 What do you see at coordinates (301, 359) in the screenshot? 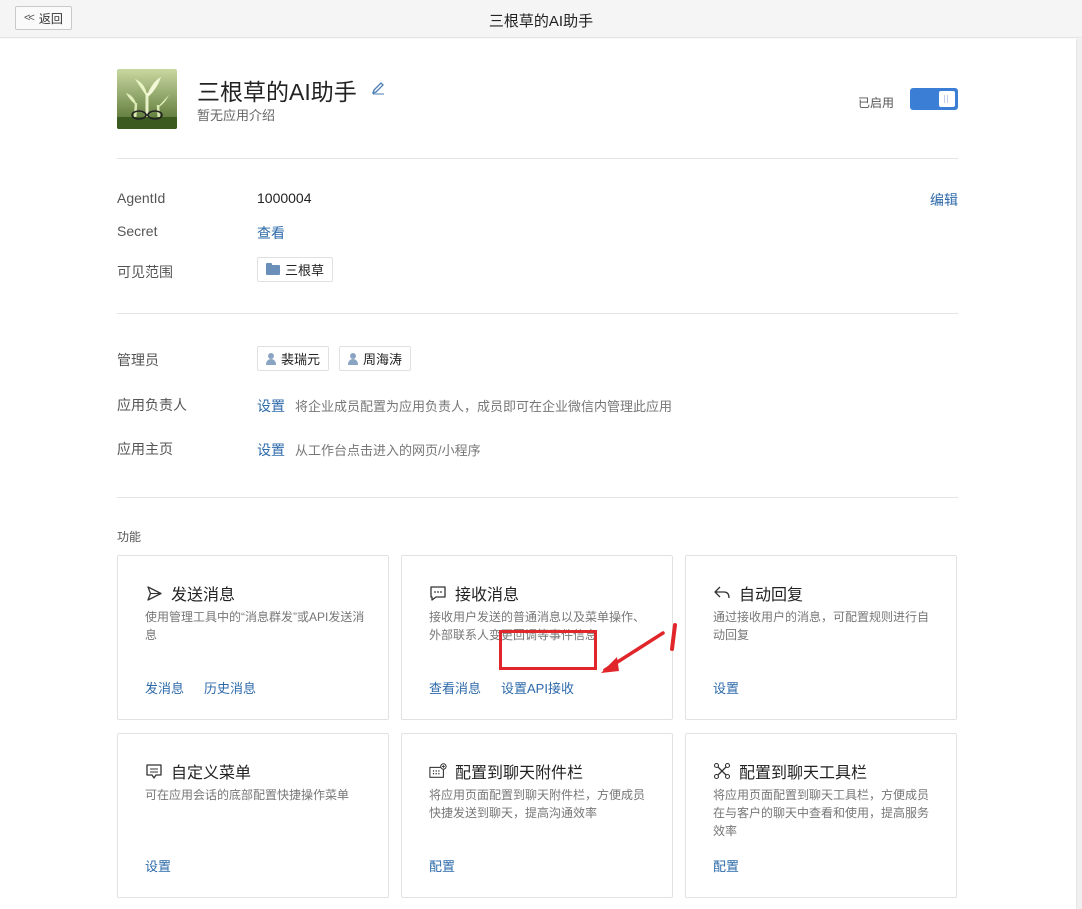
I see `admin-name: 裴瑞元` at bounding box center [301, 359].